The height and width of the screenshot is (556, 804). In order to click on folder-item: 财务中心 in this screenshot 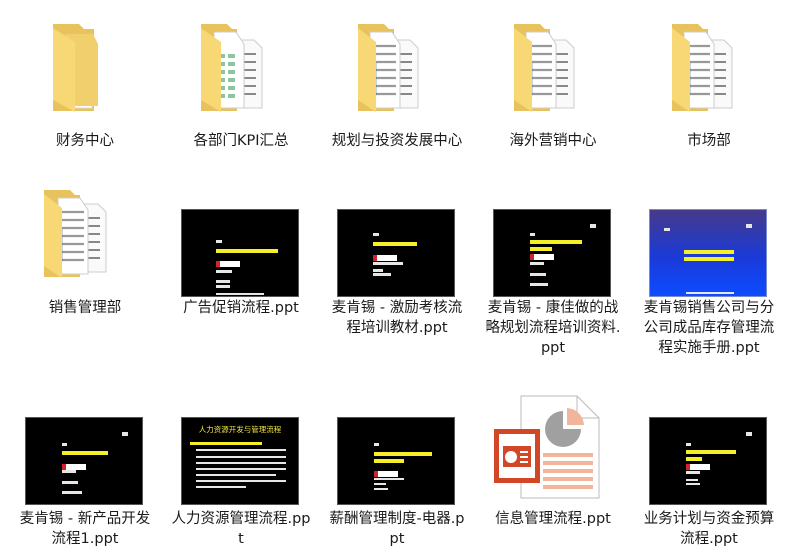, I will do `click(85, 103)`.